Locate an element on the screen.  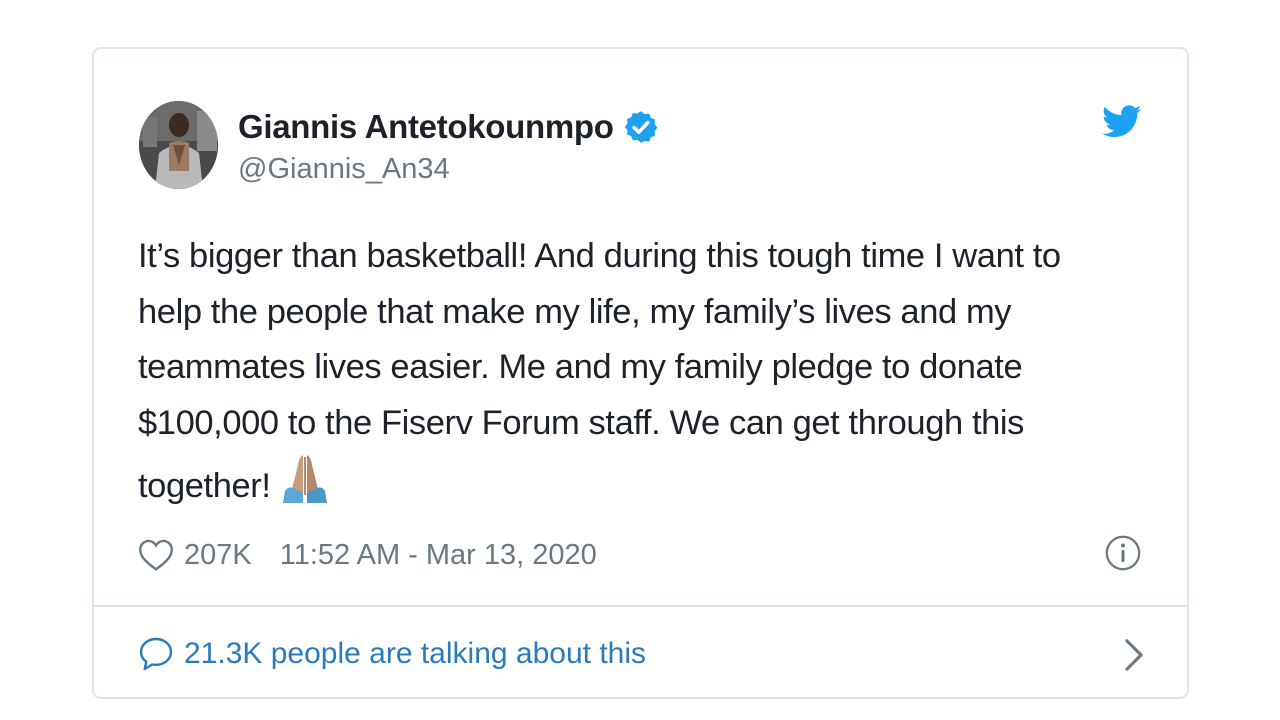
author-handle: @Giannis_An34 is located at coordinates (344, 169).